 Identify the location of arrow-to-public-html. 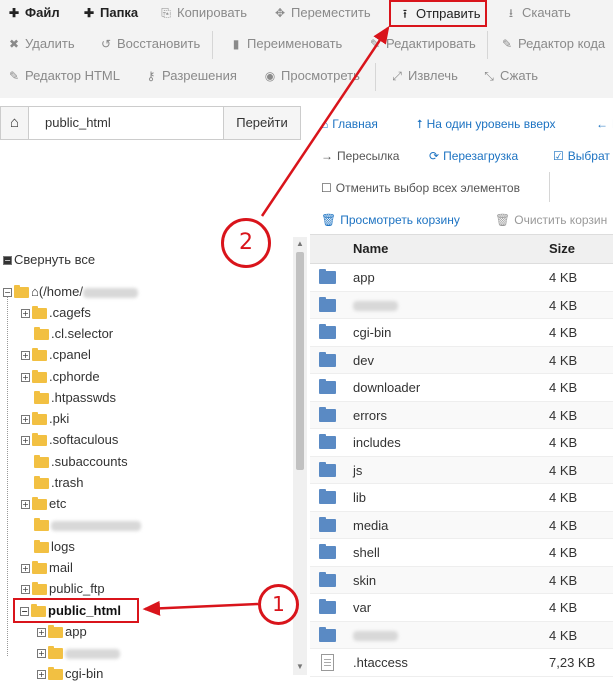
(200, 608).